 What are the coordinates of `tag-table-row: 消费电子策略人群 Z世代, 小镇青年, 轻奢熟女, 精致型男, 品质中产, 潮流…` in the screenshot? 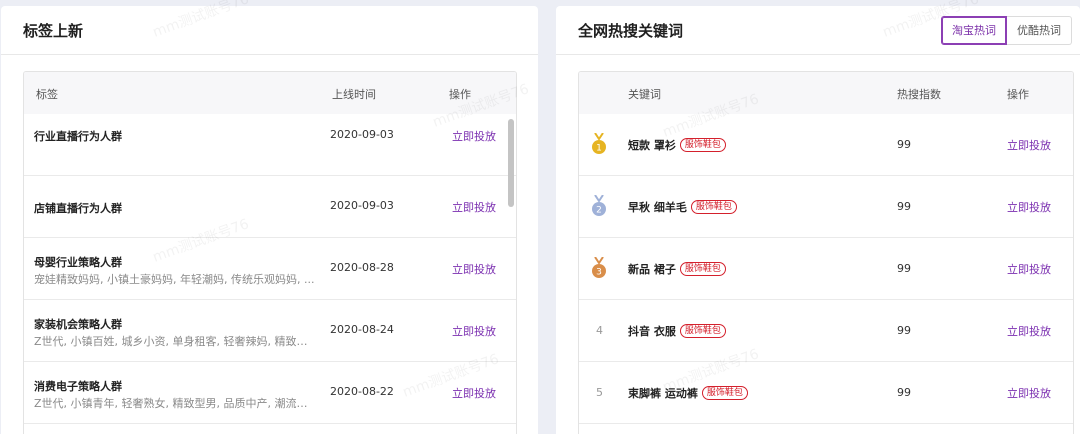 It's located at (270, 393).